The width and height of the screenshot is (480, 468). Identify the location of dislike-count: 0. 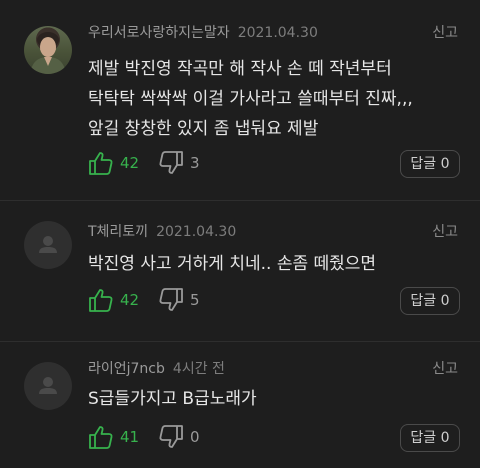
(195, 437).